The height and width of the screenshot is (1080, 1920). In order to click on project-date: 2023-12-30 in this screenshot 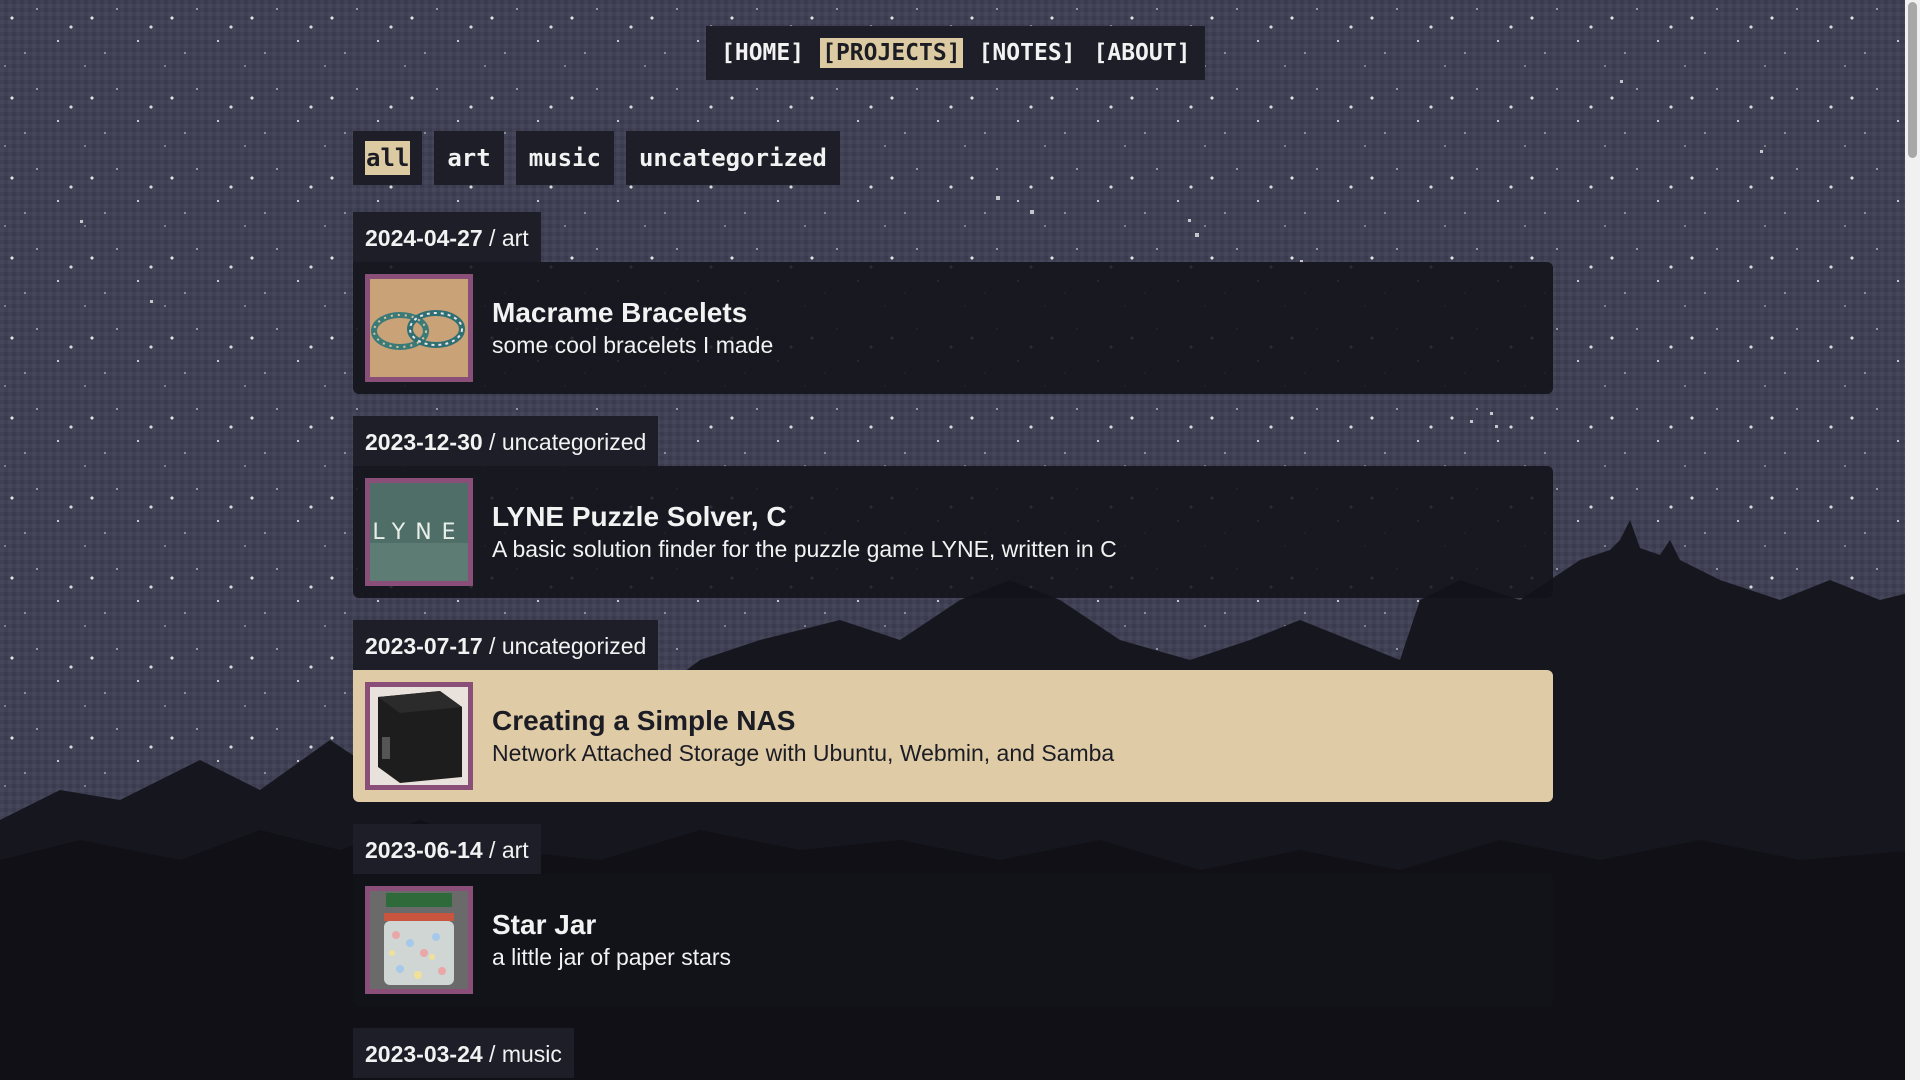, I will do `click(424, 442)`.